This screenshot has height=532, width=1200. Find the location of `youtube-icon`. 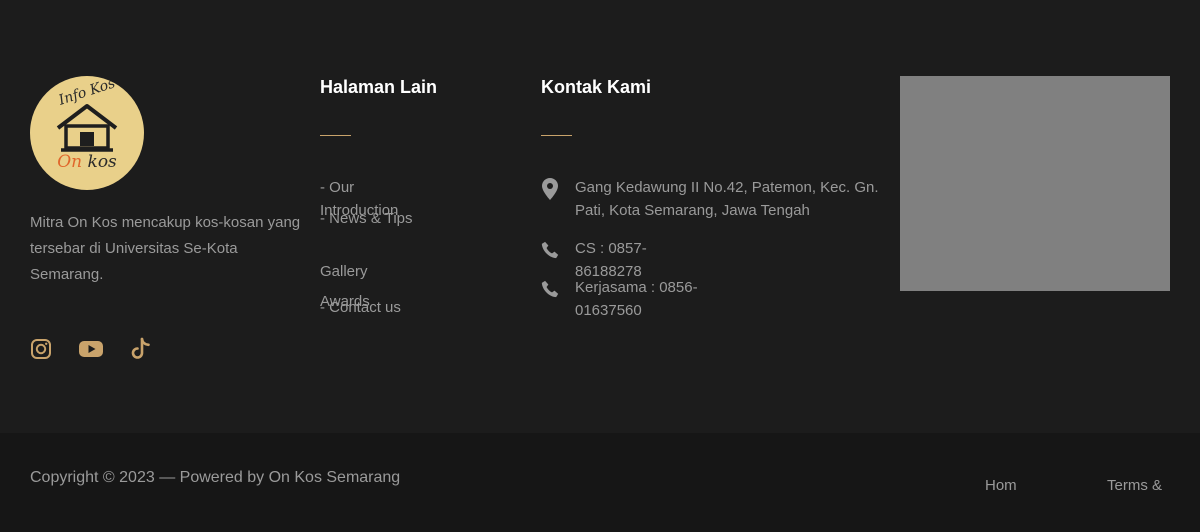

youtube-icon is located at coordinates (91, 349).